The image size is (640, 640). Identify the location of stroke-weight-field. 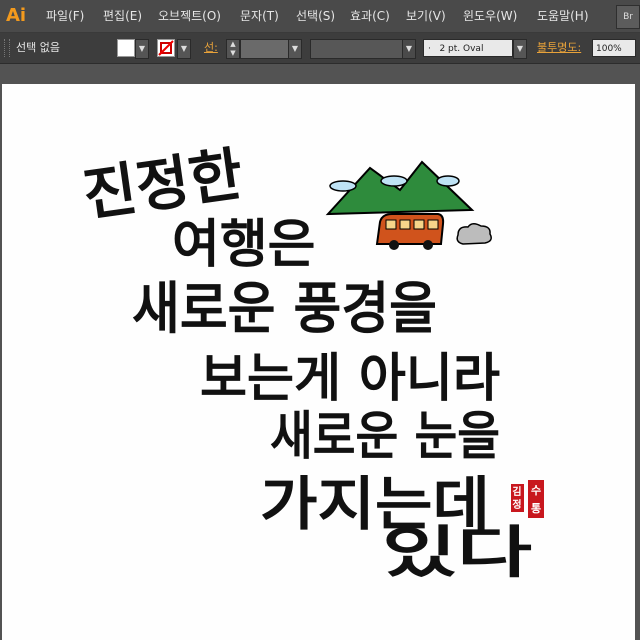
(265, 49).